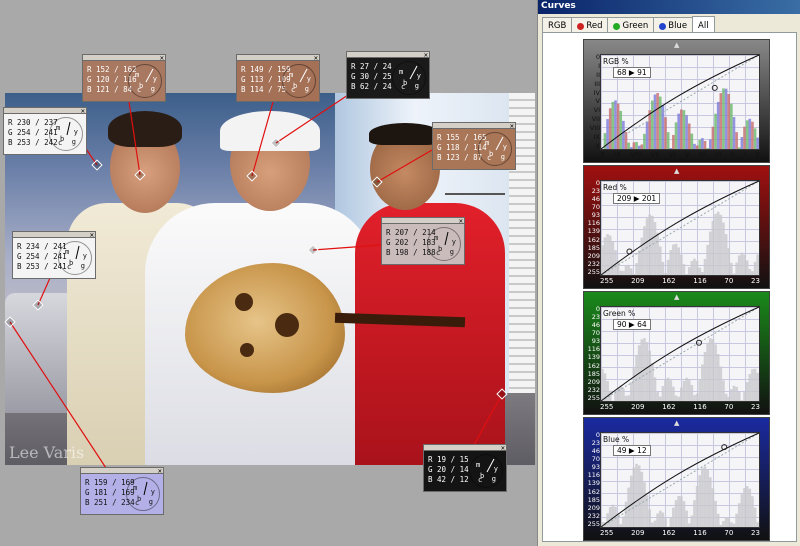 Image resolution: width=800 pixels, height=546 pixels. What do you see at coordinates (45, 131) in the screenshot?
I see `color-sample-readout: ✕ R 230 / 237 G 254 / 241 B 253 / 242 m y b c g` at bounding box center [45, 131].